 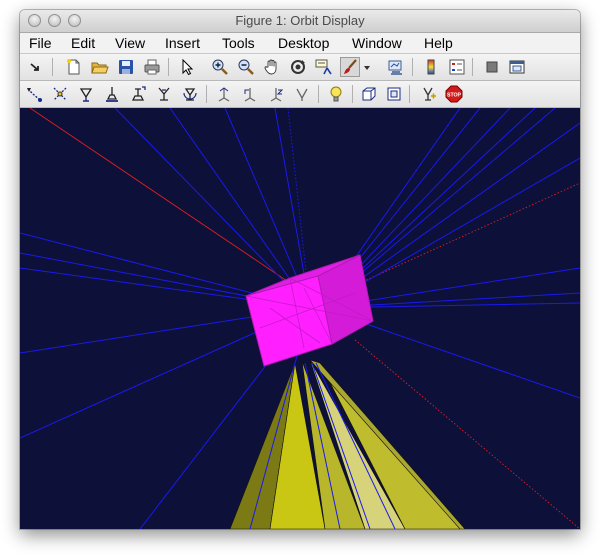 I want to click on insert-colorbar-button, so click(x=431, y=67).